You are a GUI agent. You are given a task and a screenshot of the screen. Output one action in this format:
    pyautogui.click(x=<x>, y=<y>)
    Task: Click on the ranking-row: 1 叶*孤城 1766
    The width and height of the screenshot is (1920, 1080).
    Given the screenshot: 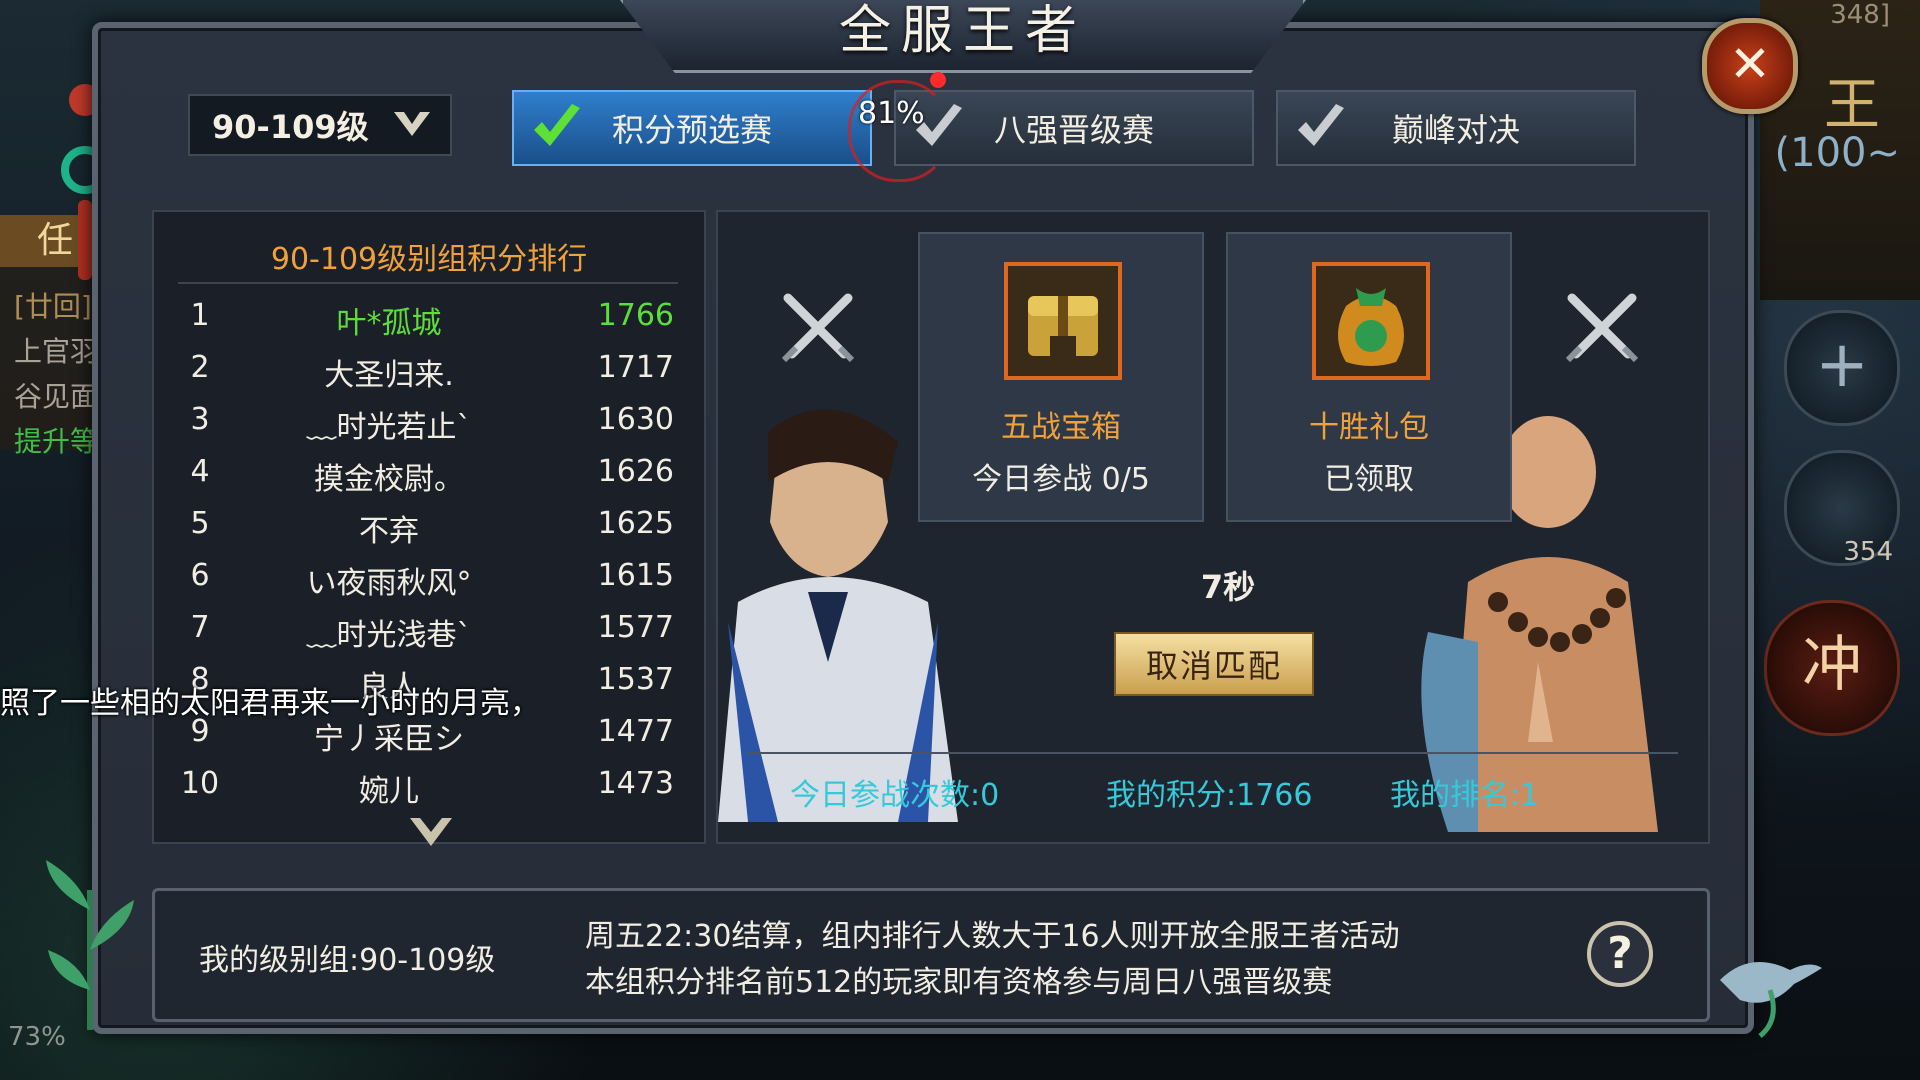 What is the action you would take?
    pyautogui.click(x=429, y=324)
    